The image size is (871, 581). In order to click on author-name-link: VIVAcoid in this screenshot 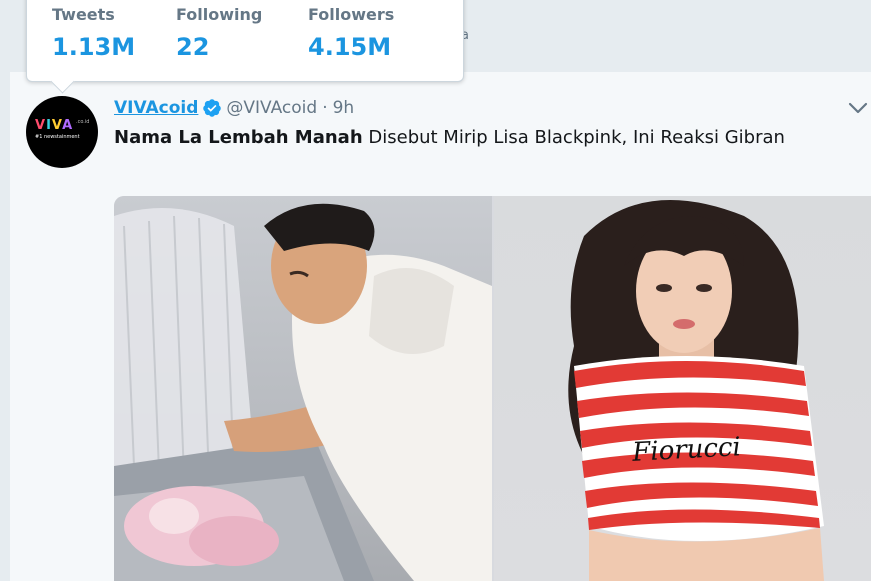, I will do `click(156, 108)`.